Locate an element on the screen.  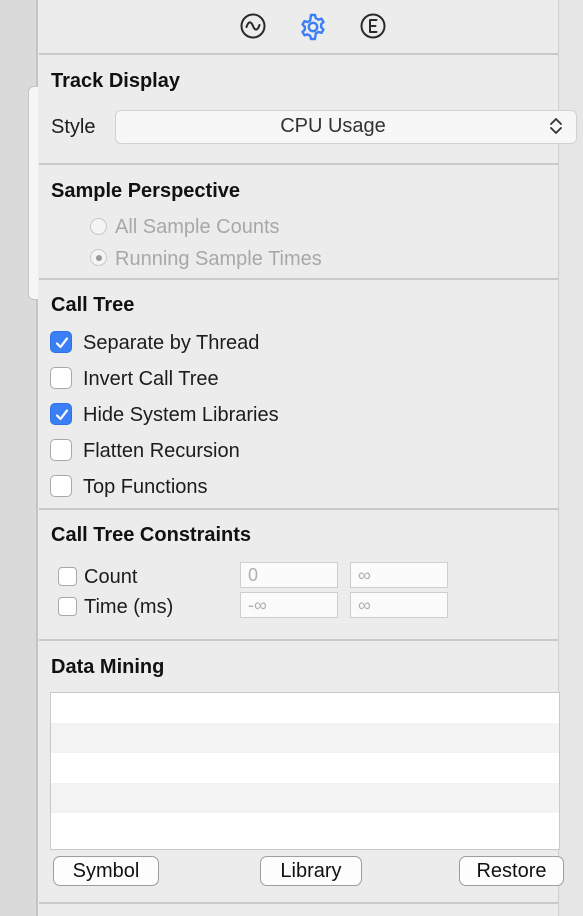
data-mining-title: Data Mining is located at coordinates (108, 667).